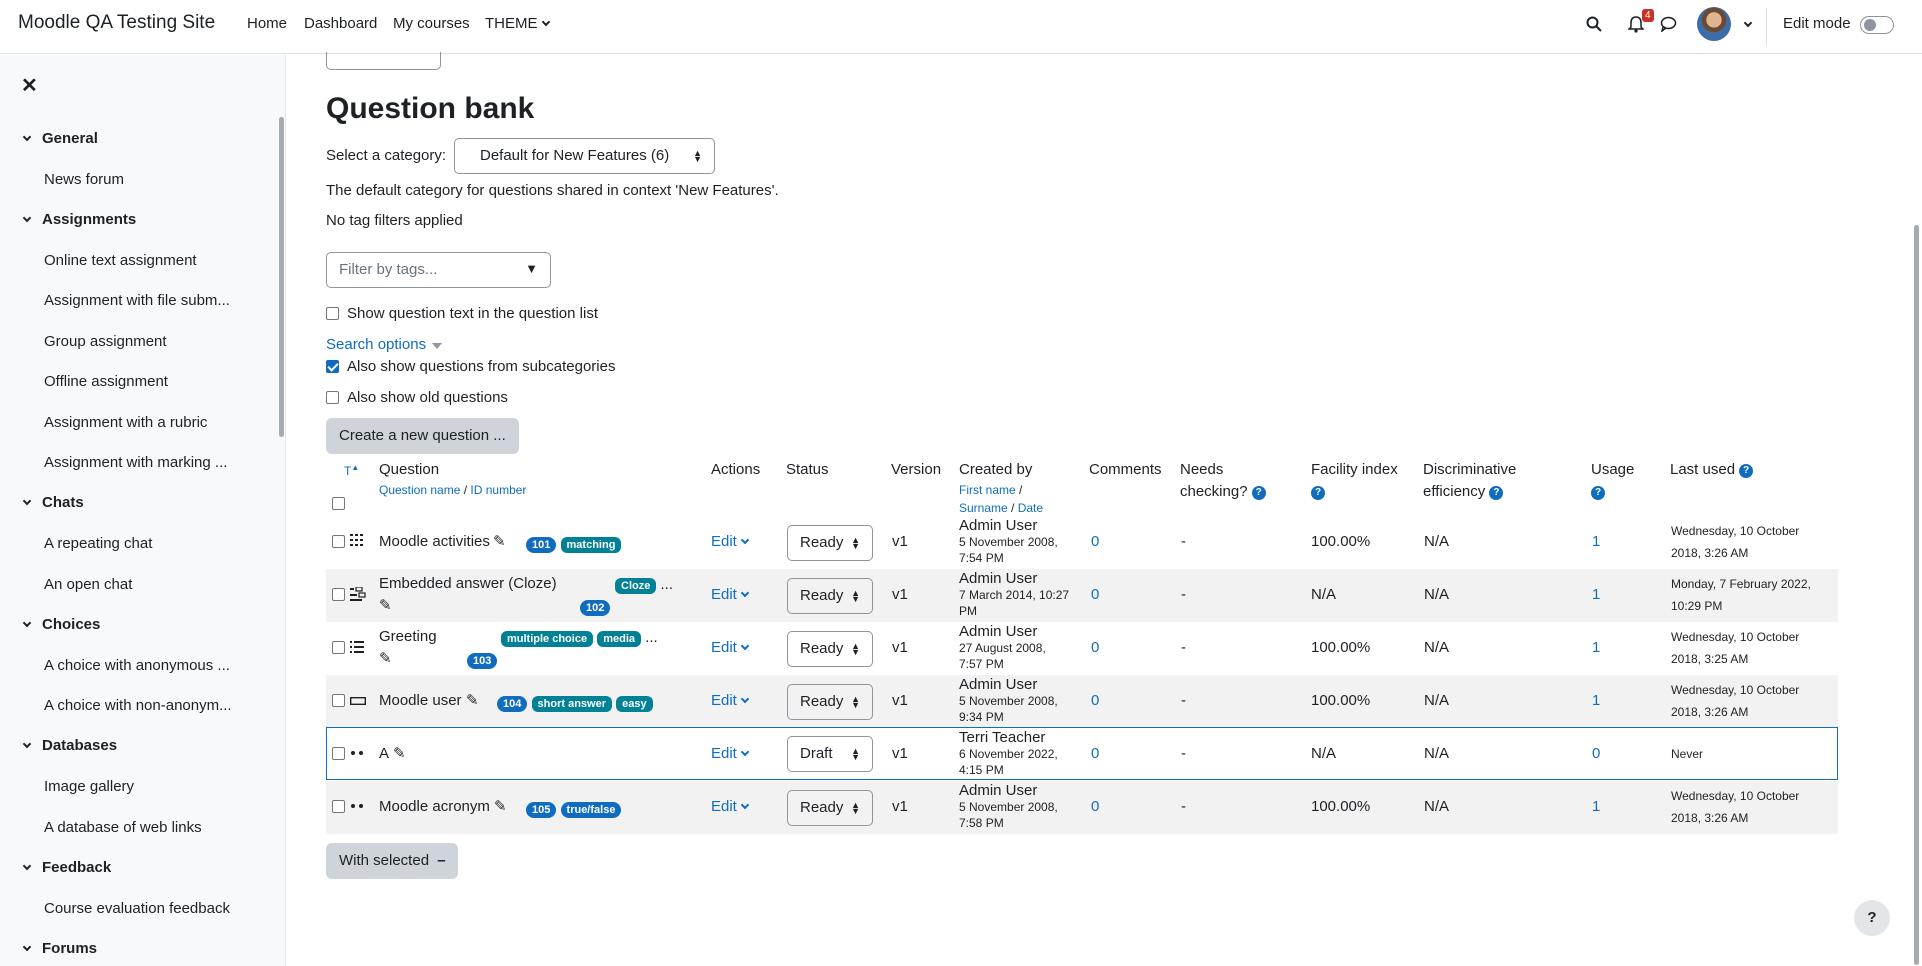  What do you see at coordinates (1766, 27) in the screenshot?
I see `navbar-divider` at bounding box center [1766, 27].